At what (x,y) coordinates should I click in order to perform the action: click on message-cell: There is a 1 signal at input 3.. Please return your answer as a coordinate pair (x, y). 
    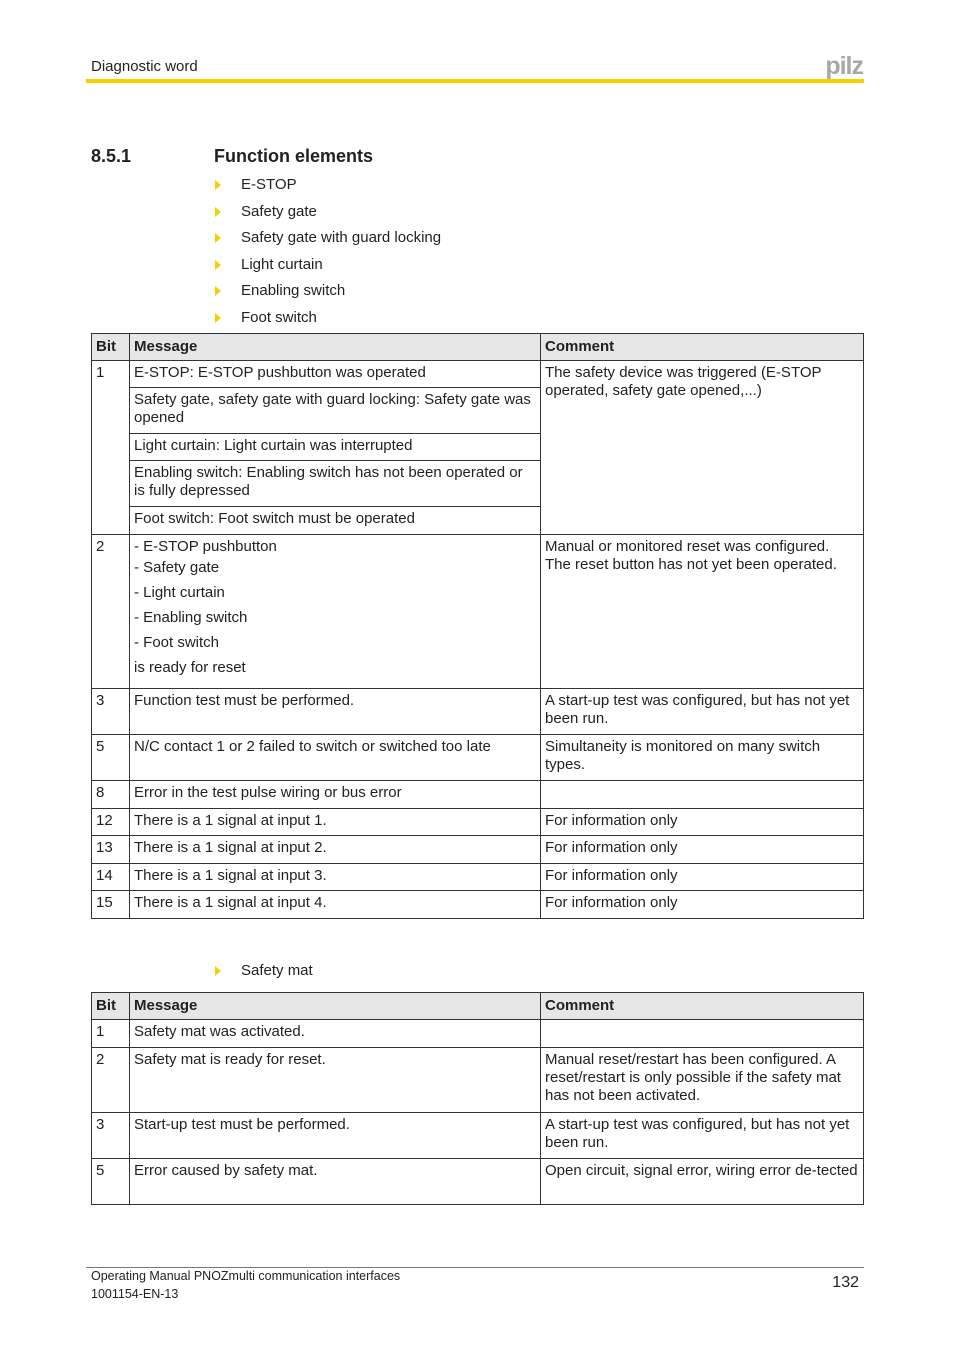
    Looking at the image, I should click on (335, 877).